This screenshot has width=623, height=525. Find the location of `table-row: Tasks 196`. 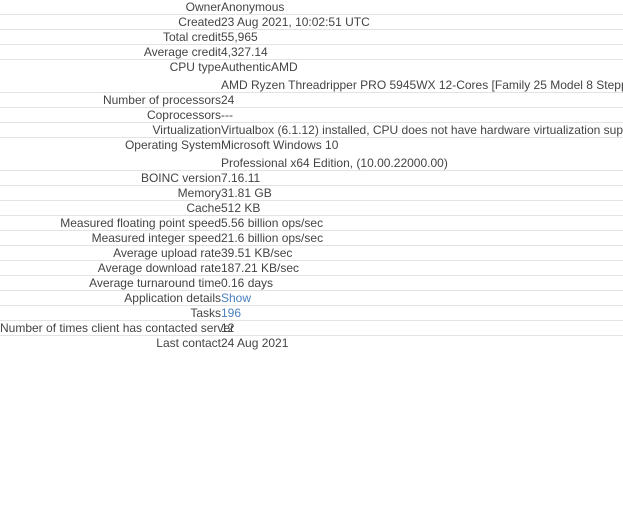

table-row: Tasks 196 is located at coordinates (311, 313).